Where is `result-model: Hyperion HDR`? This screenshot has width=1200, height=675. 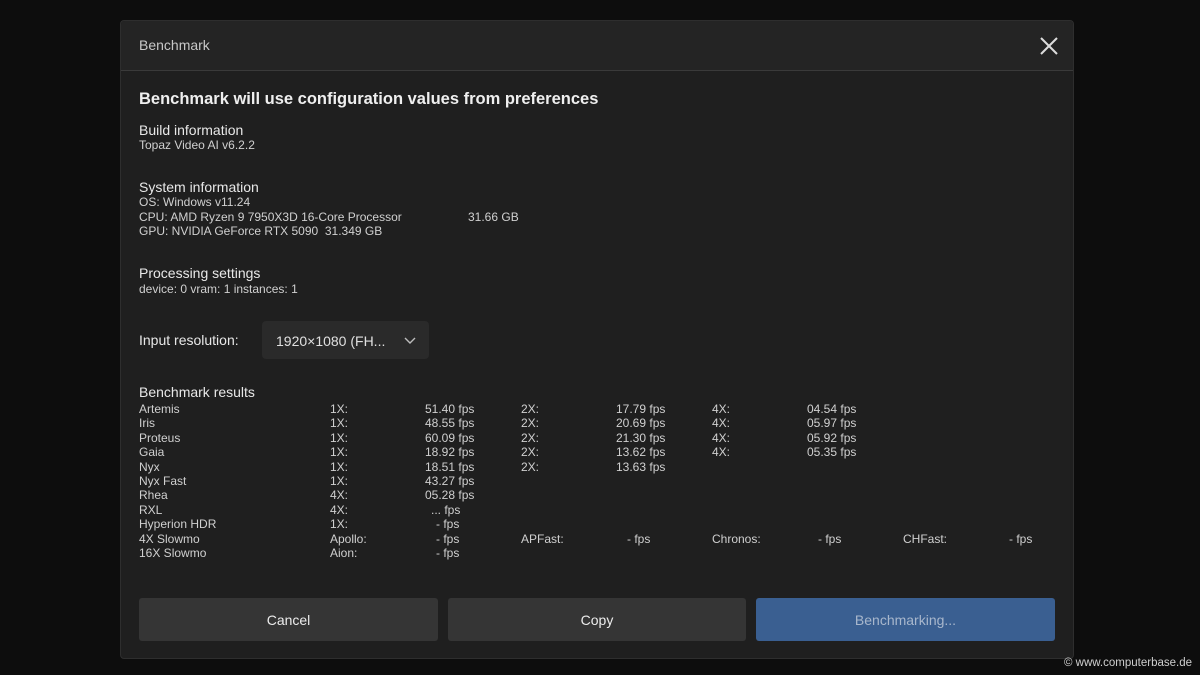
result-model: Hyperion HDR is located at coordinates (178, 524).